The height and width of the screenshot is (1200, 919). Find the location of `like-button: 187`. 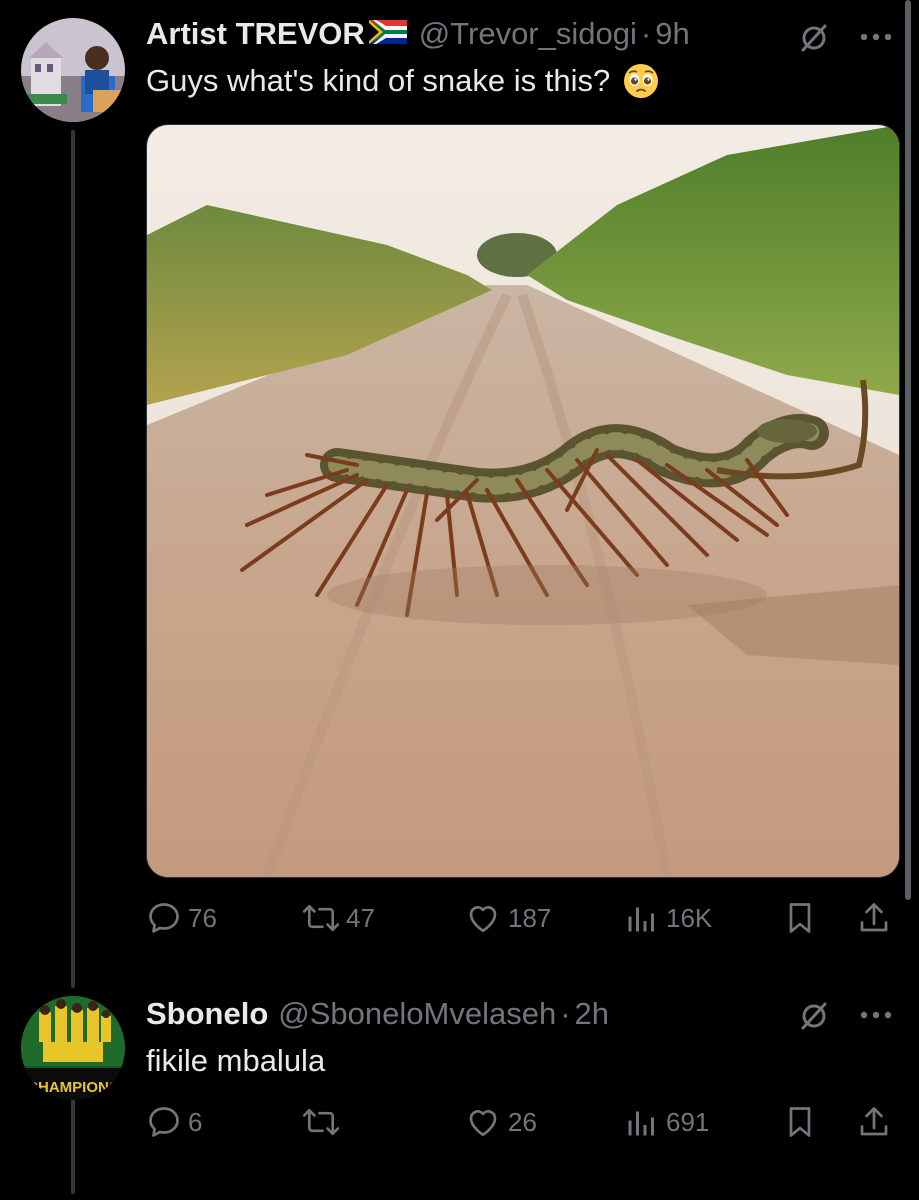

like-button: 187 is located at coordinates (507, 918).